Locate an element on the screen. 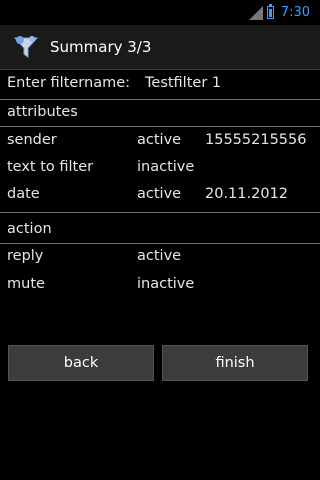  status-icons: 7:30 is located at coordinates (279, 12).